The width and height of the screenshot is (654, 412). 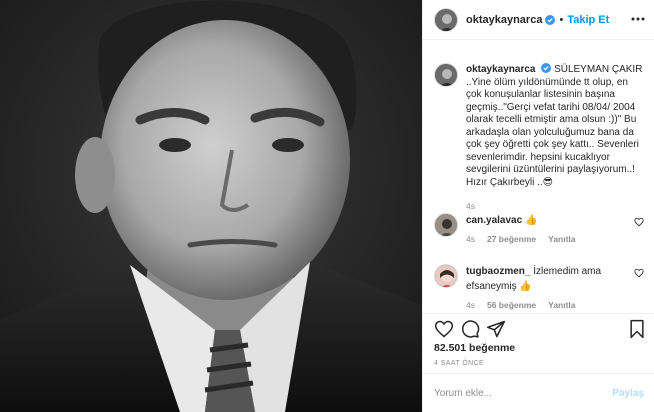 What do you see at coordinates (511, 239) in the screenshot?
I see `comment-likes: 27 beğenme` at bounding box center [511, 239].